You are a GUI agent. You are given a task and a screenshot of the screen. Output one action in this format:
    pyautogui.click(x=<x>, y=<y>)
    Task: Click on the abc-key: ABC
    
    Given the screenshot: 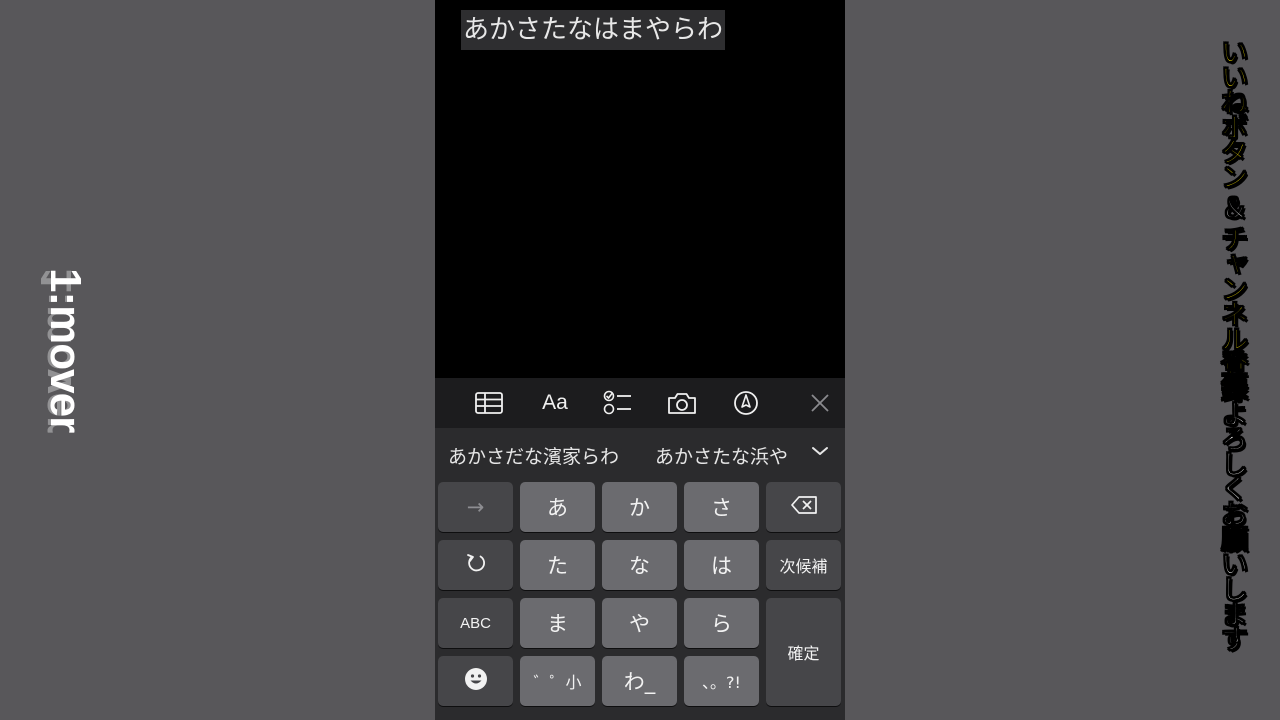 What is the action you would take?
    pyautogui.click(x=475, y=623)
    